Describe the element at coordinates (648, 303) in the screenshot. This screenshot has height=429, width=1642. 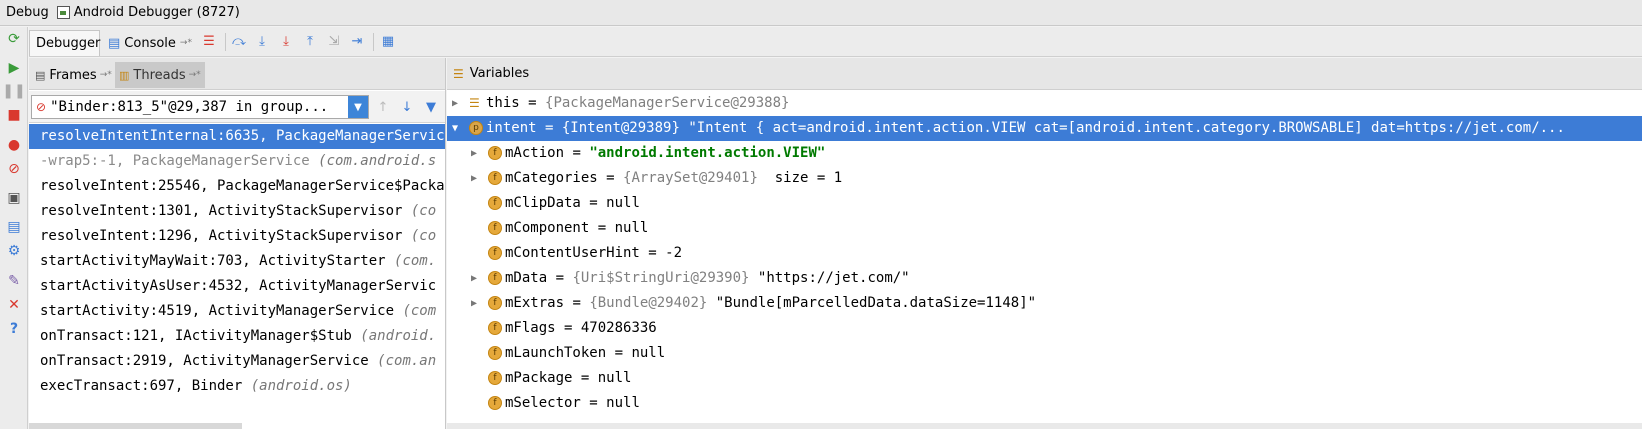
I see `variable-ref: {Bundle@29402}` at that location.